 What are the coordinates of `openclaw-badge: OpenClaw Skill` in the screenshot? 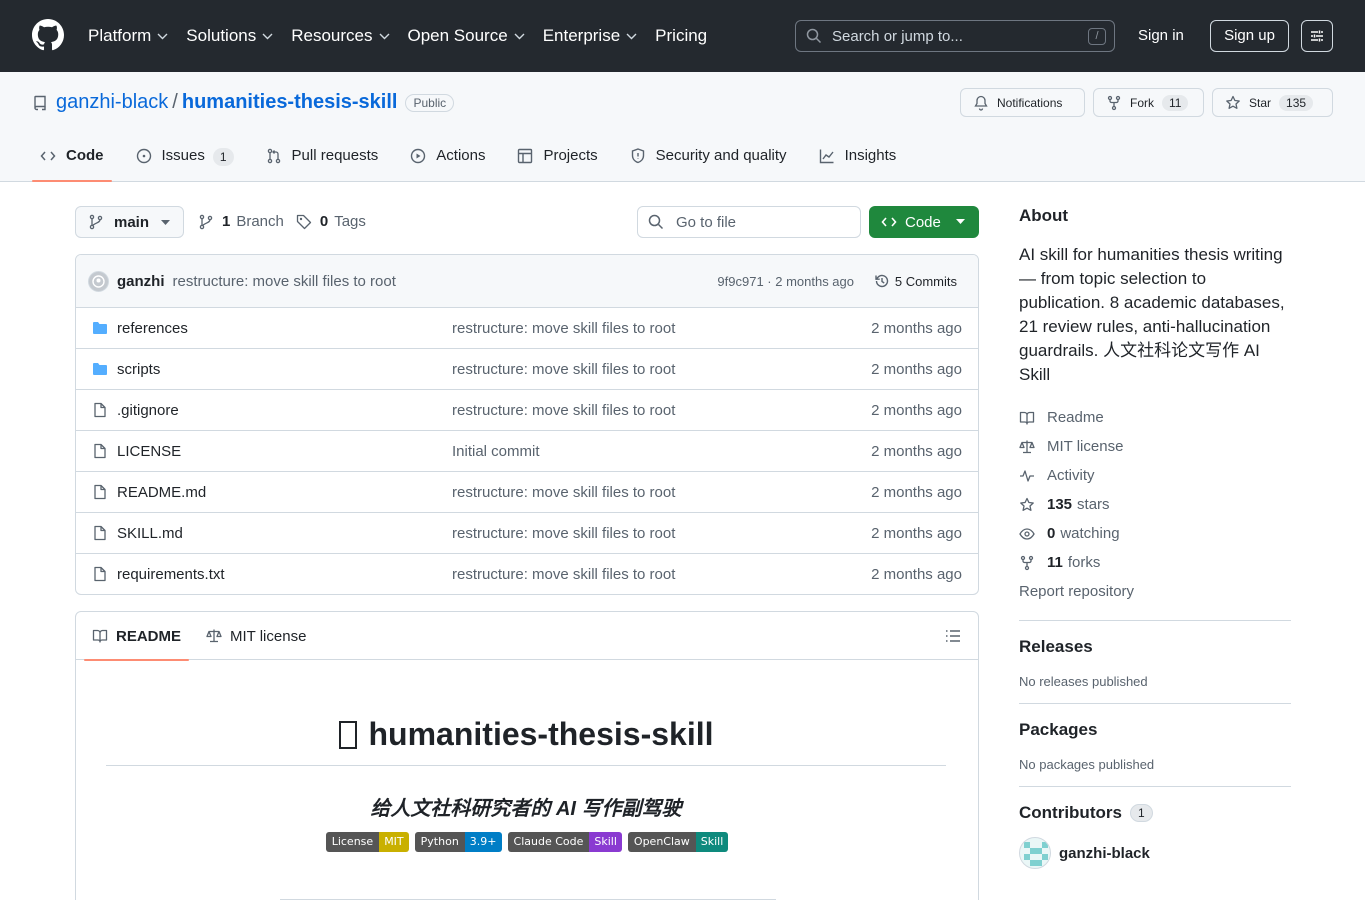 It's located at (678, 842).